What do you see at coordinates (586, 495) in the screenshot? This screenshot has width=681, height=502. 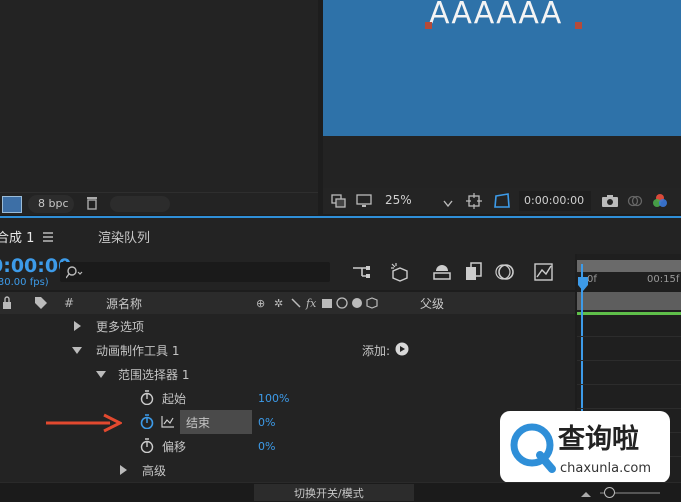 I see `zoom-out-icon` at bounding box center [586, 495].